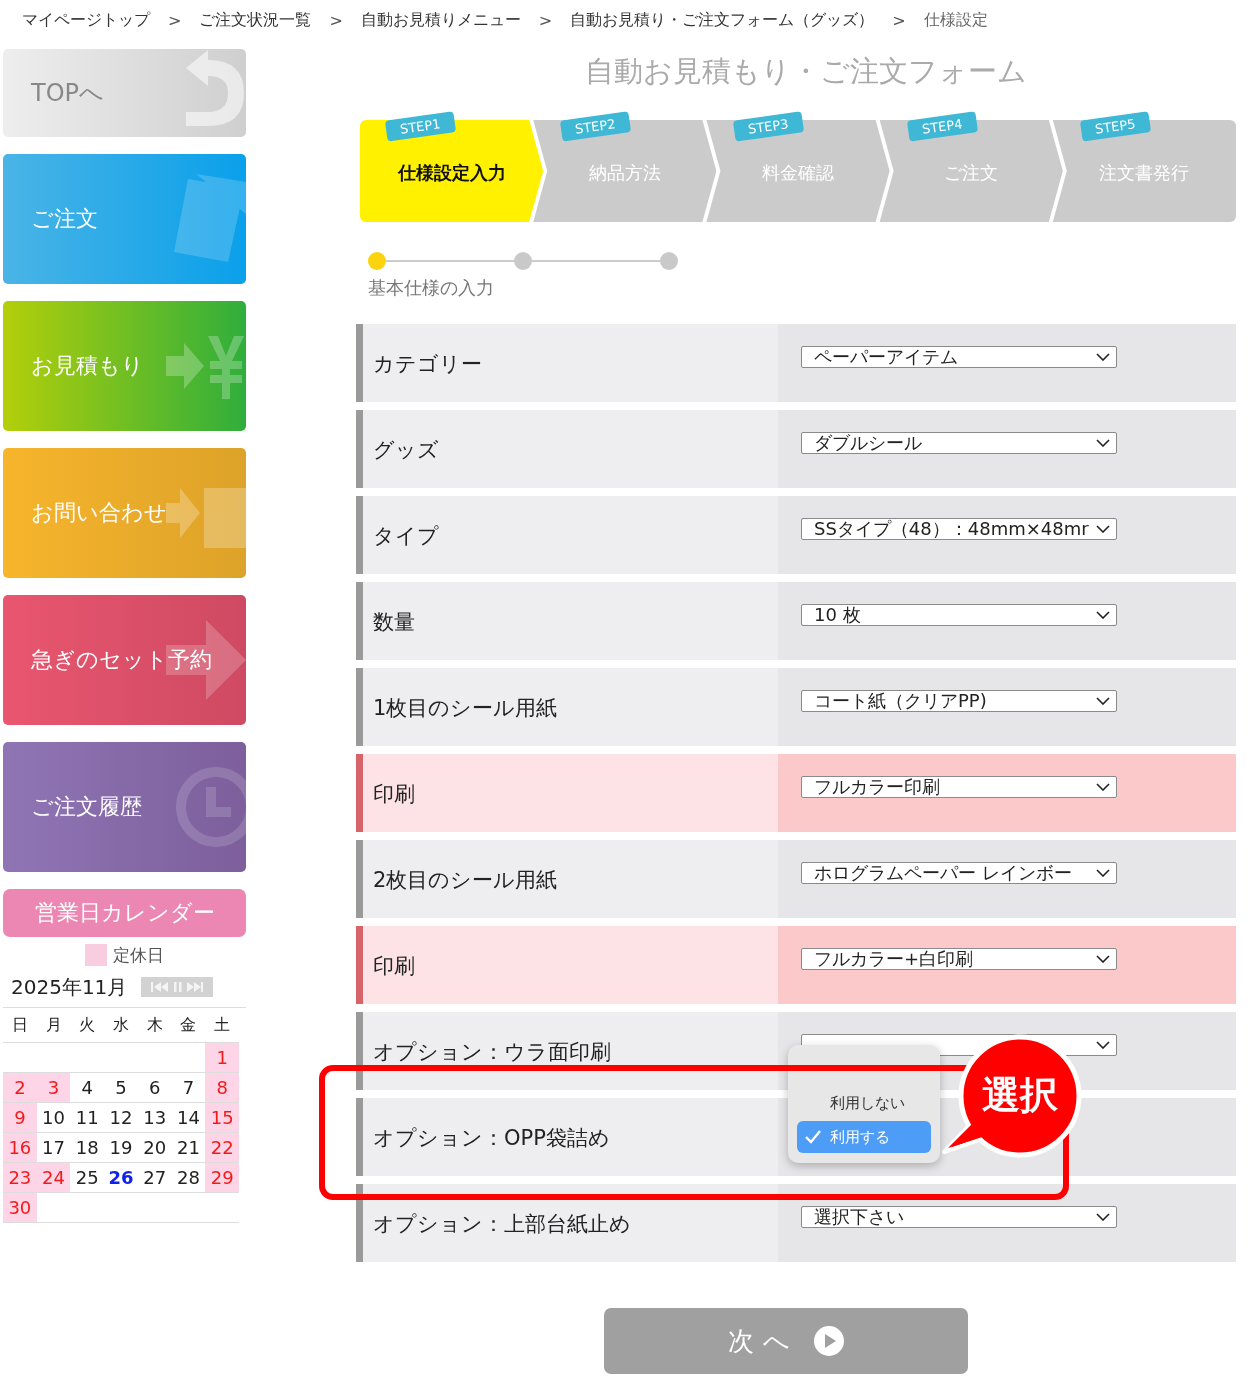 The height and width of the screenshot is (1394, 1250). What do you see at coordinates (567, 707) in the screenshot?
I see `field-label: 1枚目のシール用紙` at bounding box center [567, 707].